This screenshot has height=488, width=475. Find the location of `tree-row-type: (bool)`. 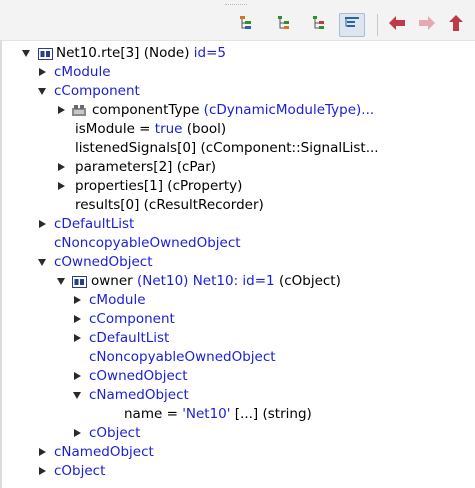

tree-row-type: (bool) is located at coordinates (204, 129).